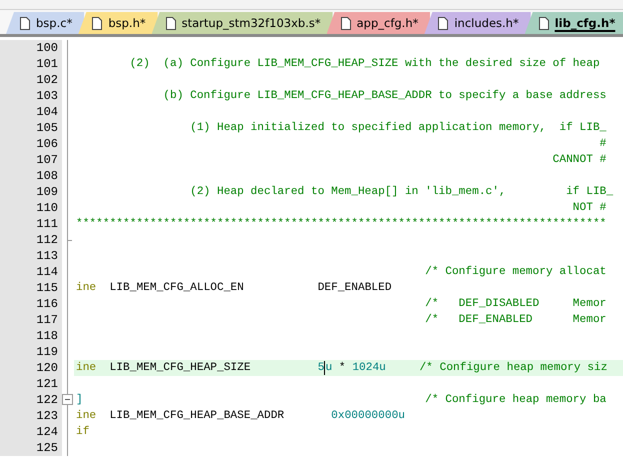 Image resolution: width=623 pixels, height=461 pixels. Describe the element at coordinates (45, 23) in the screenshot. I see `file-tab: bsp.c*` at that location.